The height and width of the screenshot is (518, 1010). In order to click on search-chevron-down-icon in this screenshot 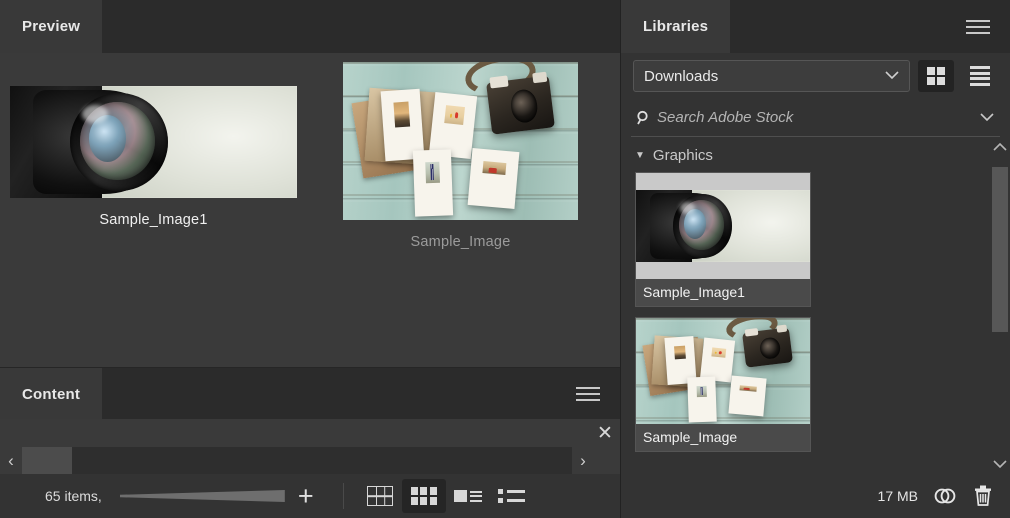, I will do `click(987, 117)`.